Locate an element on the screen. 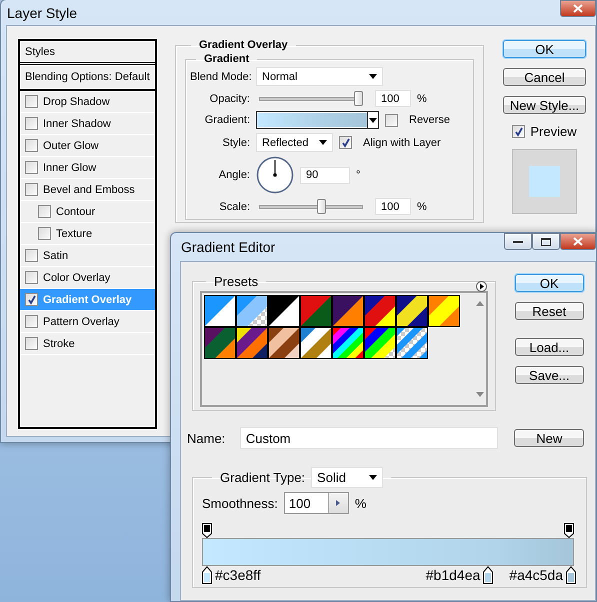 Image resolution: width=597 pixels, height=602 pixels. style-list-item: Styles is located at coordinates (87, 53).